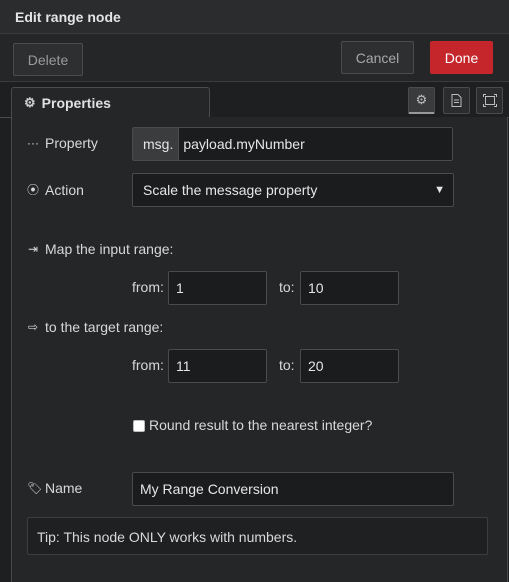 This screenshot has height=582, width=509. Describe the element at coordinates (254, 100) in the screenshot. I see `tab-bar: ⚙ Properties ⚙` at that location.